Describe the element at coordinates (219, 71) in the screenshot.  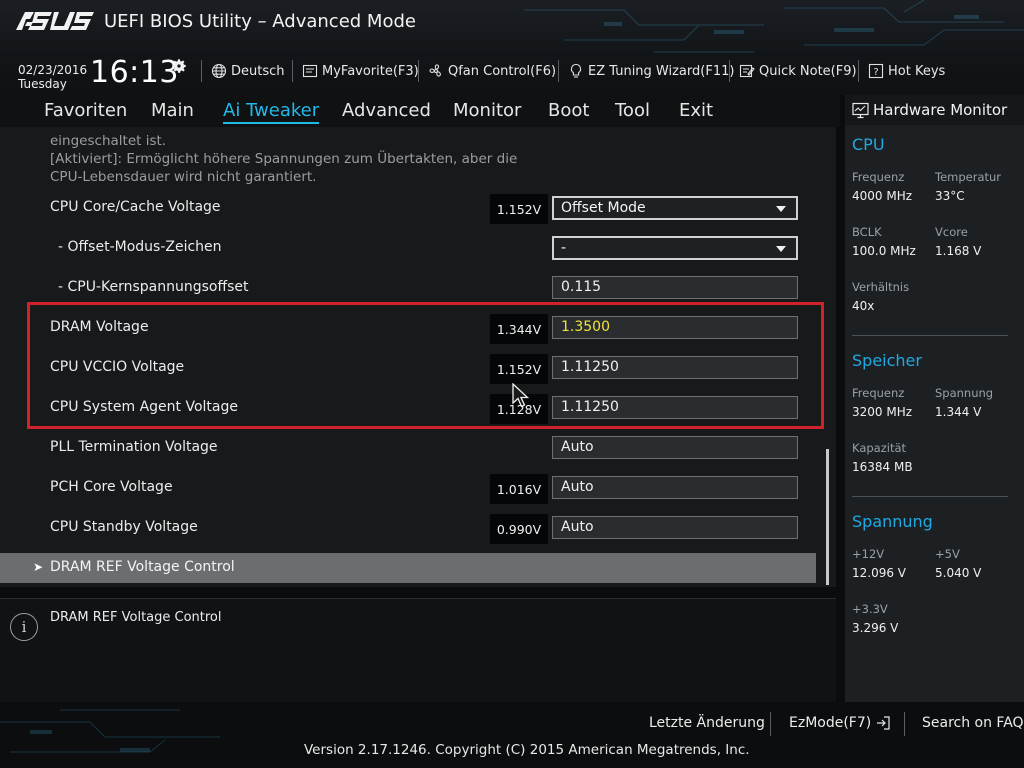
I see `globe-icon` at that location.